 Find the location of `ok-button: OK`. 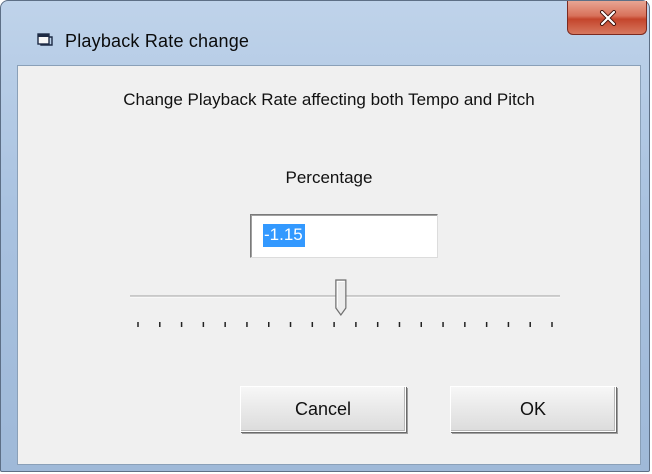

ok-button: OK is located at coordinates (533, 409).